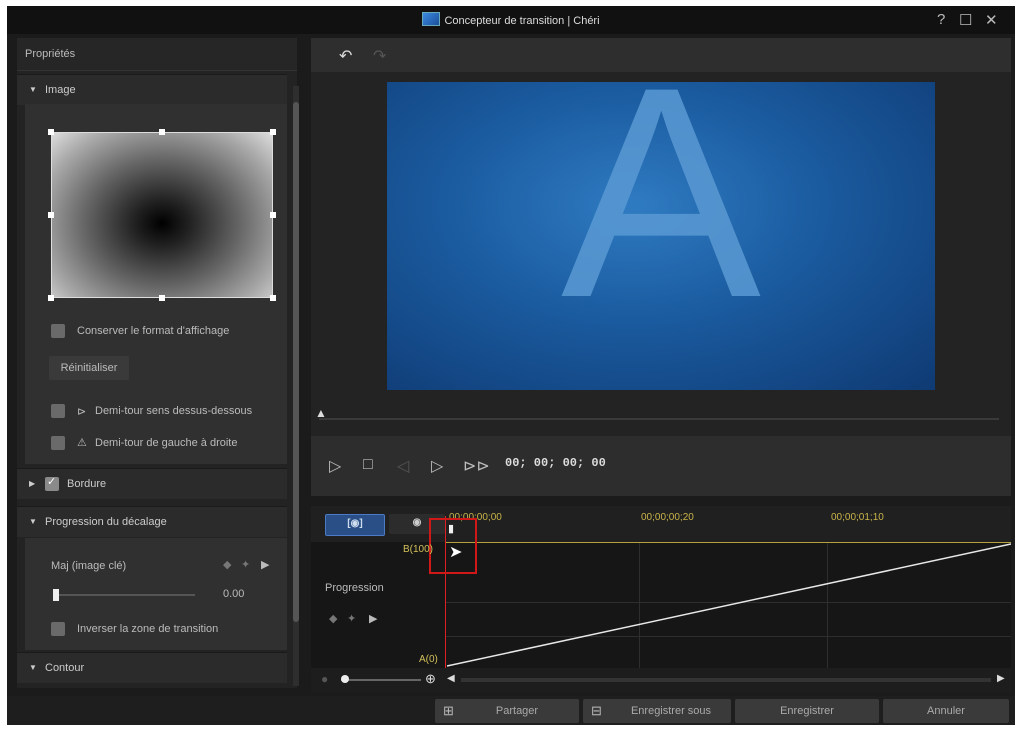  Describe the element at coordinates (437, 466) in the screenshot. I see `next-frame-icon: ▷` at that location.